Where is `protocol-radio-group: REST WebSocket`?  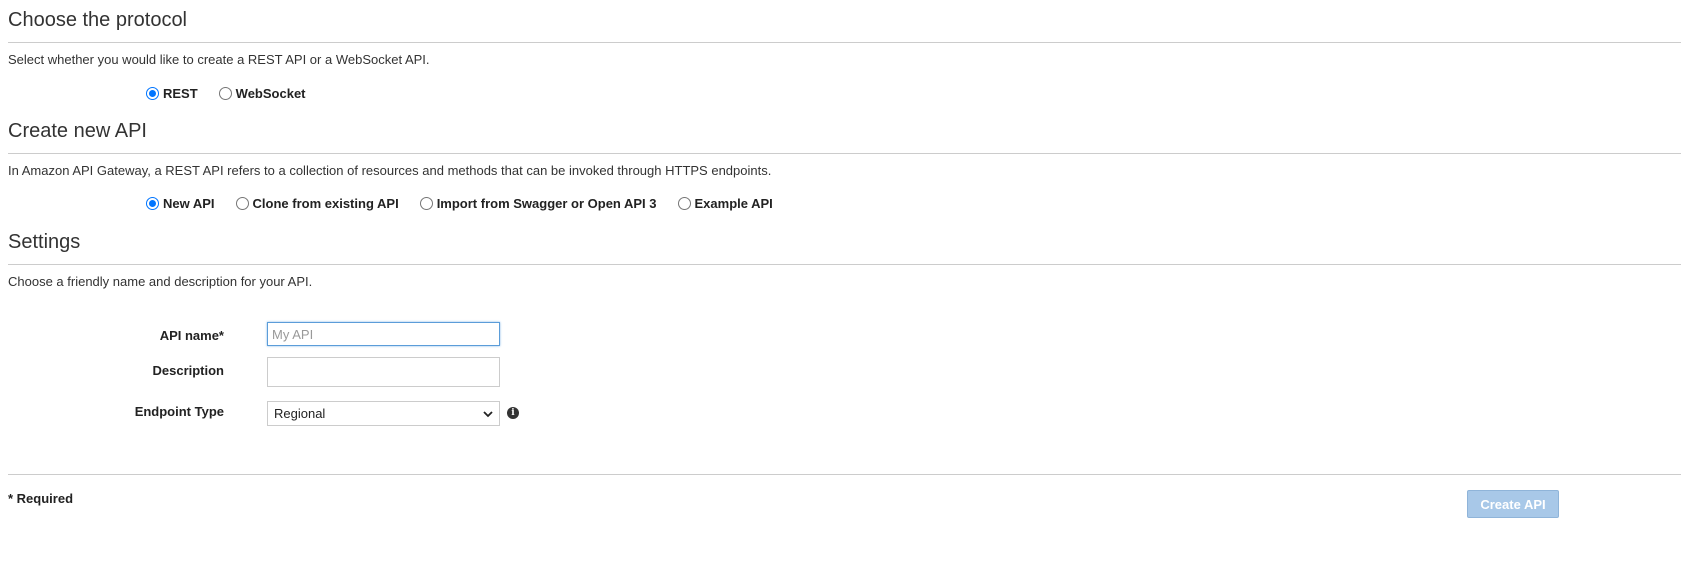 protocol-radio-group: REST WebSocket is located at coordinates (236, 93).